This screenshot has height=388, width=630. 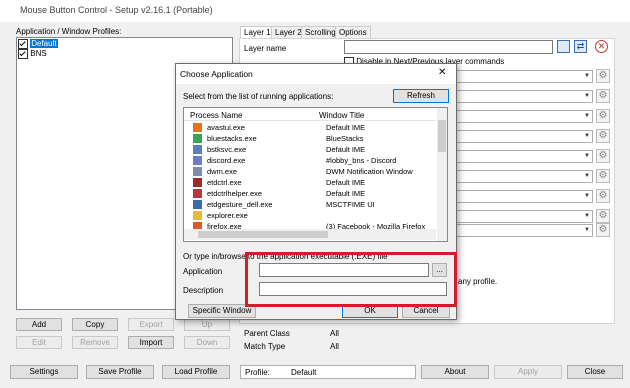 I want to click on list-item: bluestacks.exe BlueStacks, so click(x=309, y=138).